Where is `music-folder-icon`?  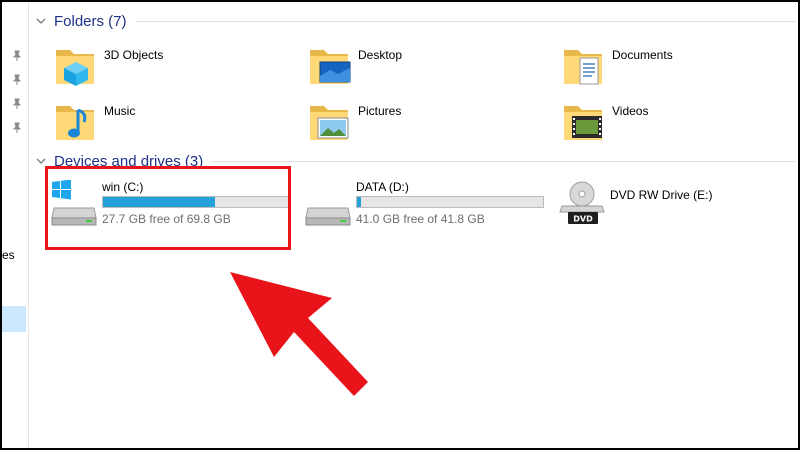 music-folder-icon is located at coordinates (75, 123).